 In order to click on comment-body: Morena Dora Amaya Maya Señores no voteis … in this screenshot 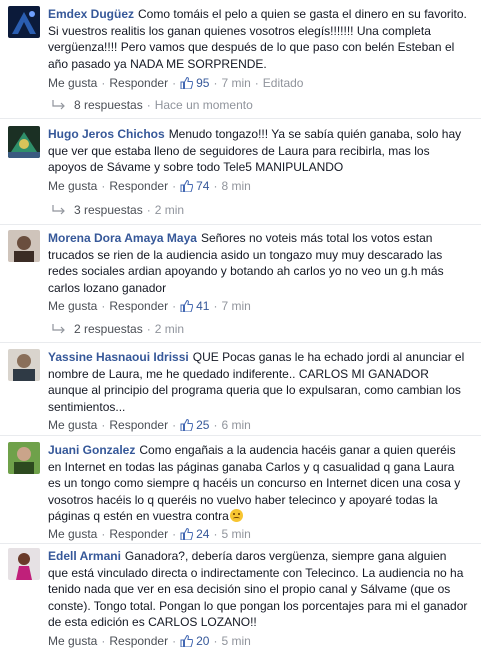, I will do `click(258, 263)`.